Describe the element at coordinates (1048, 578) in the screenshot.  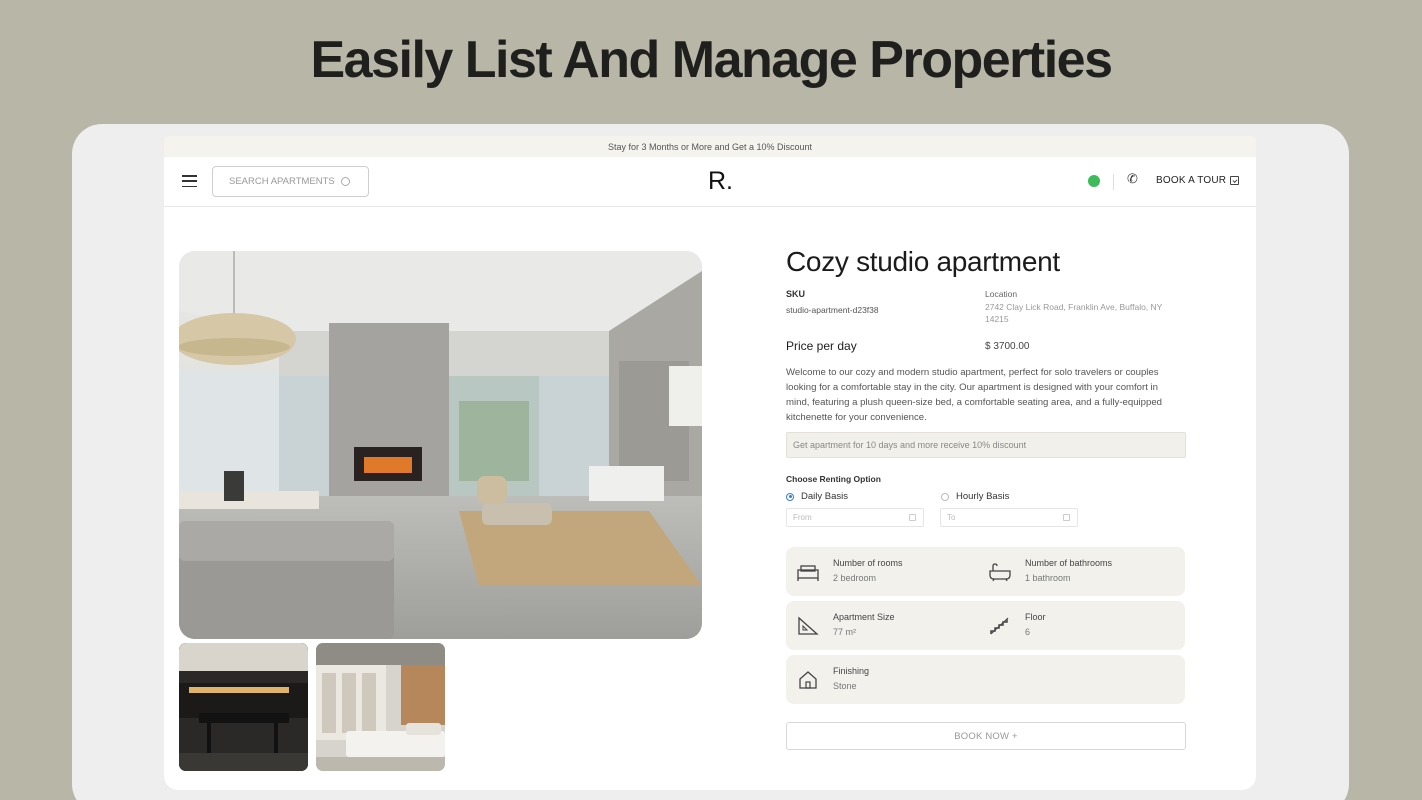
I see `feature-bathrooms-value: 1 bathroom` at that location.